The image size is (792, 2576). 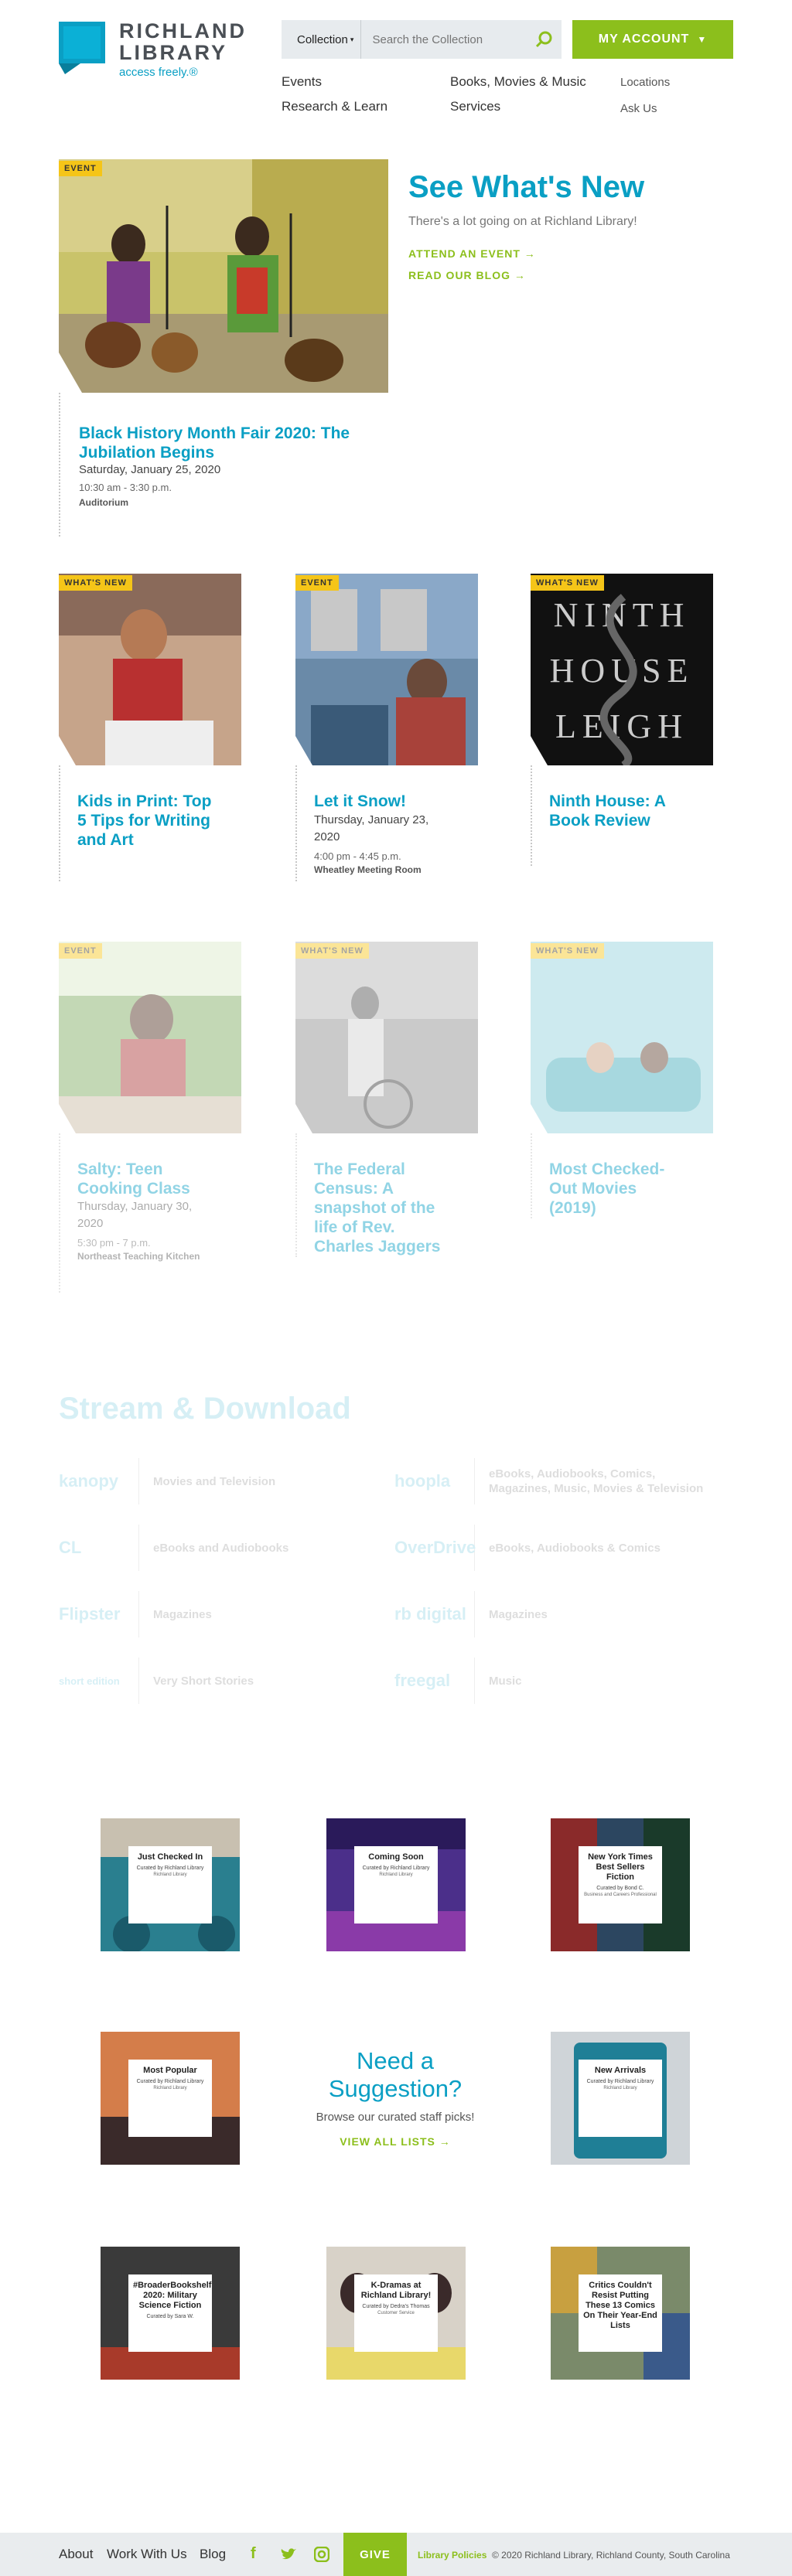 I want to click on service-logo: Flipster, so click(x=99, y=1614).